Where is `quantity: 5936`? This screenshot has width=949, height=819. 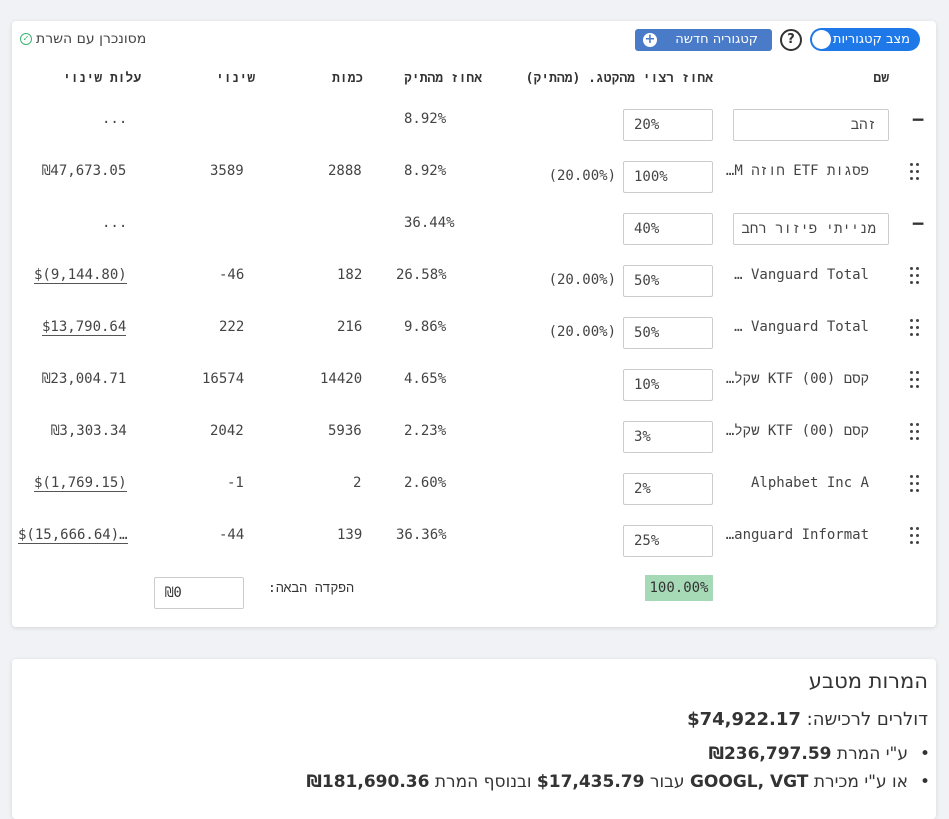
quantity: 5936 is located at coordinates (345, 431).